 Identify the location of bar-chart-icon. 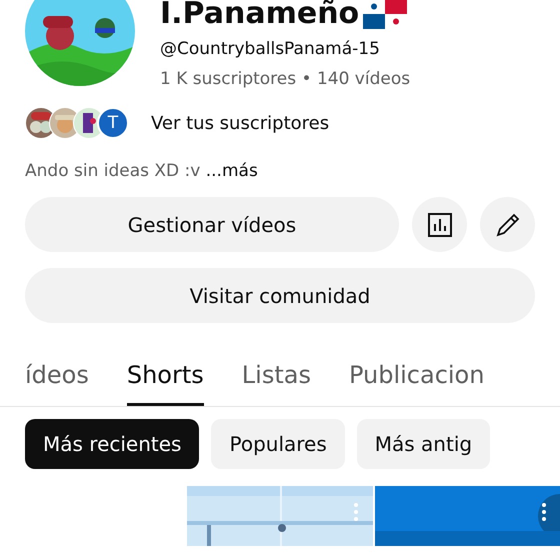
(439, 225).